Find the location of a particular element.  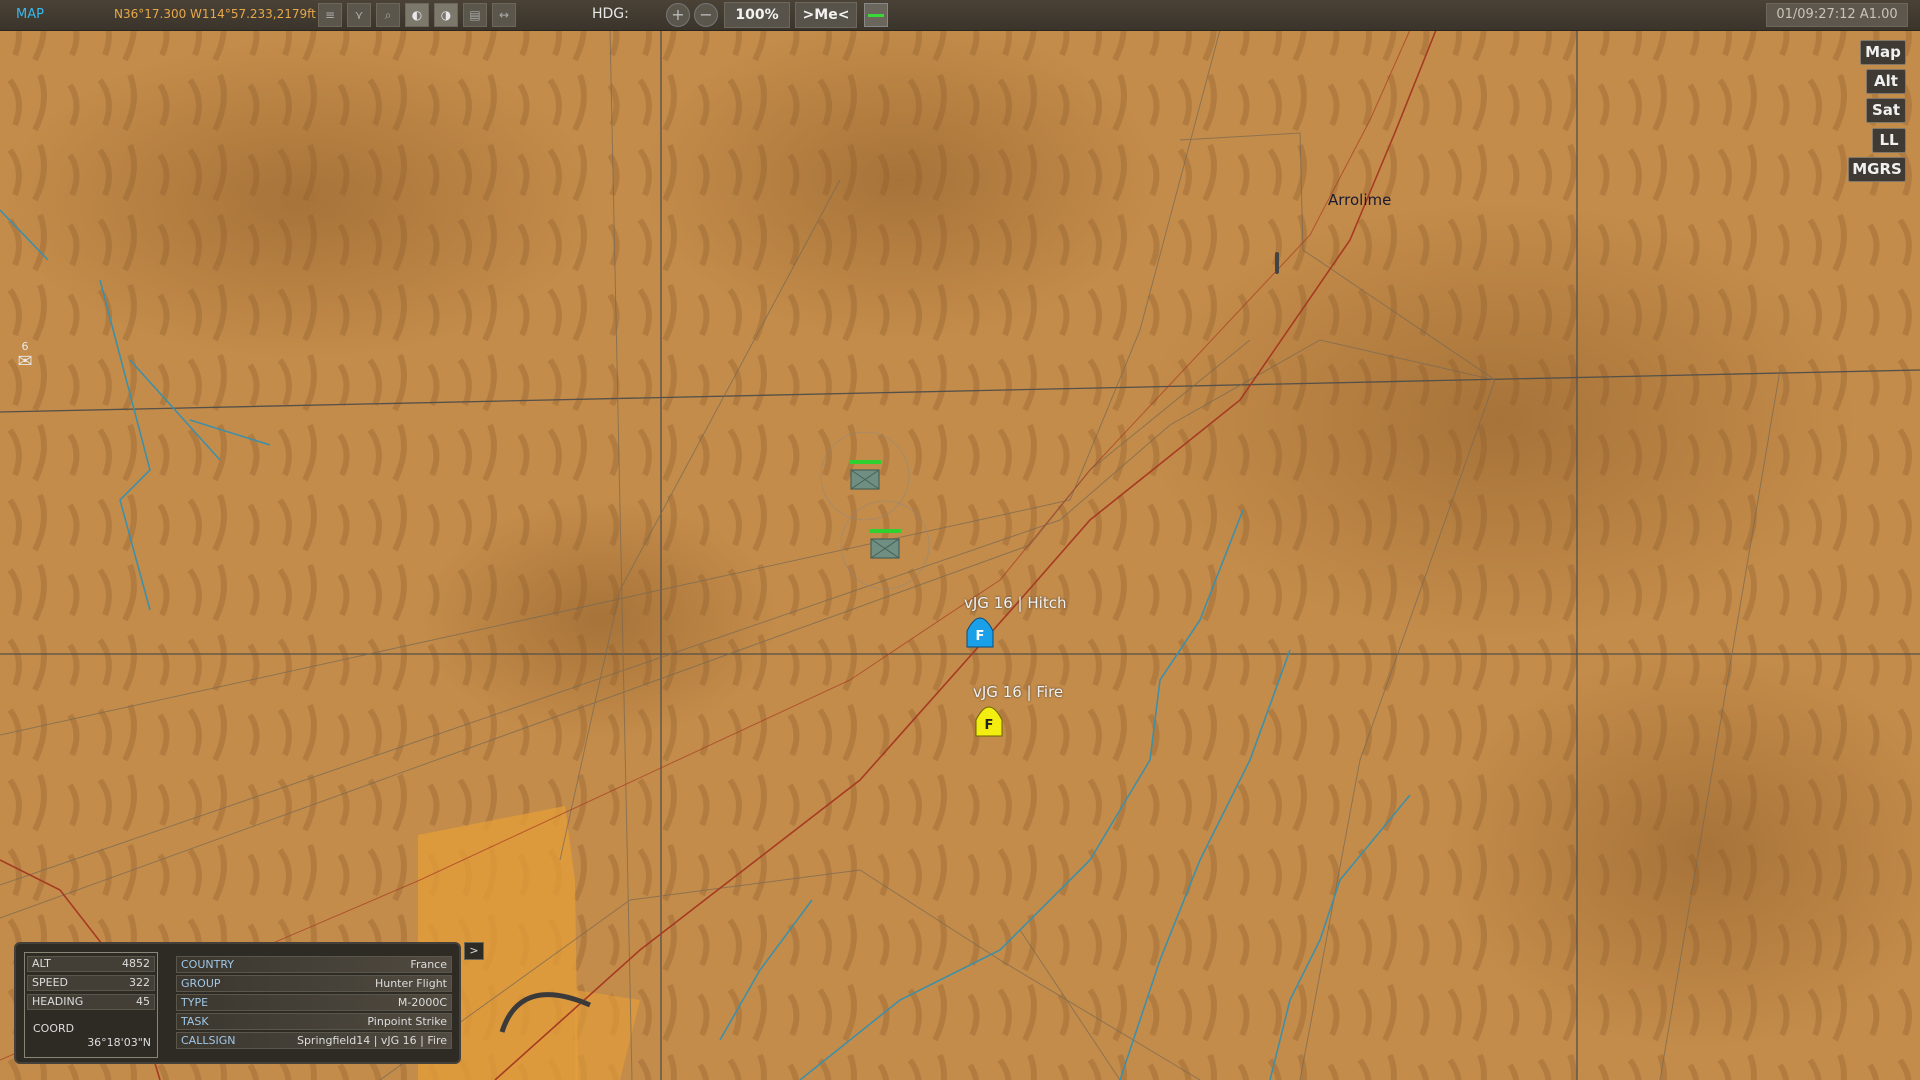

ll-coords-button: LL is located at coordinates (1889, 140).